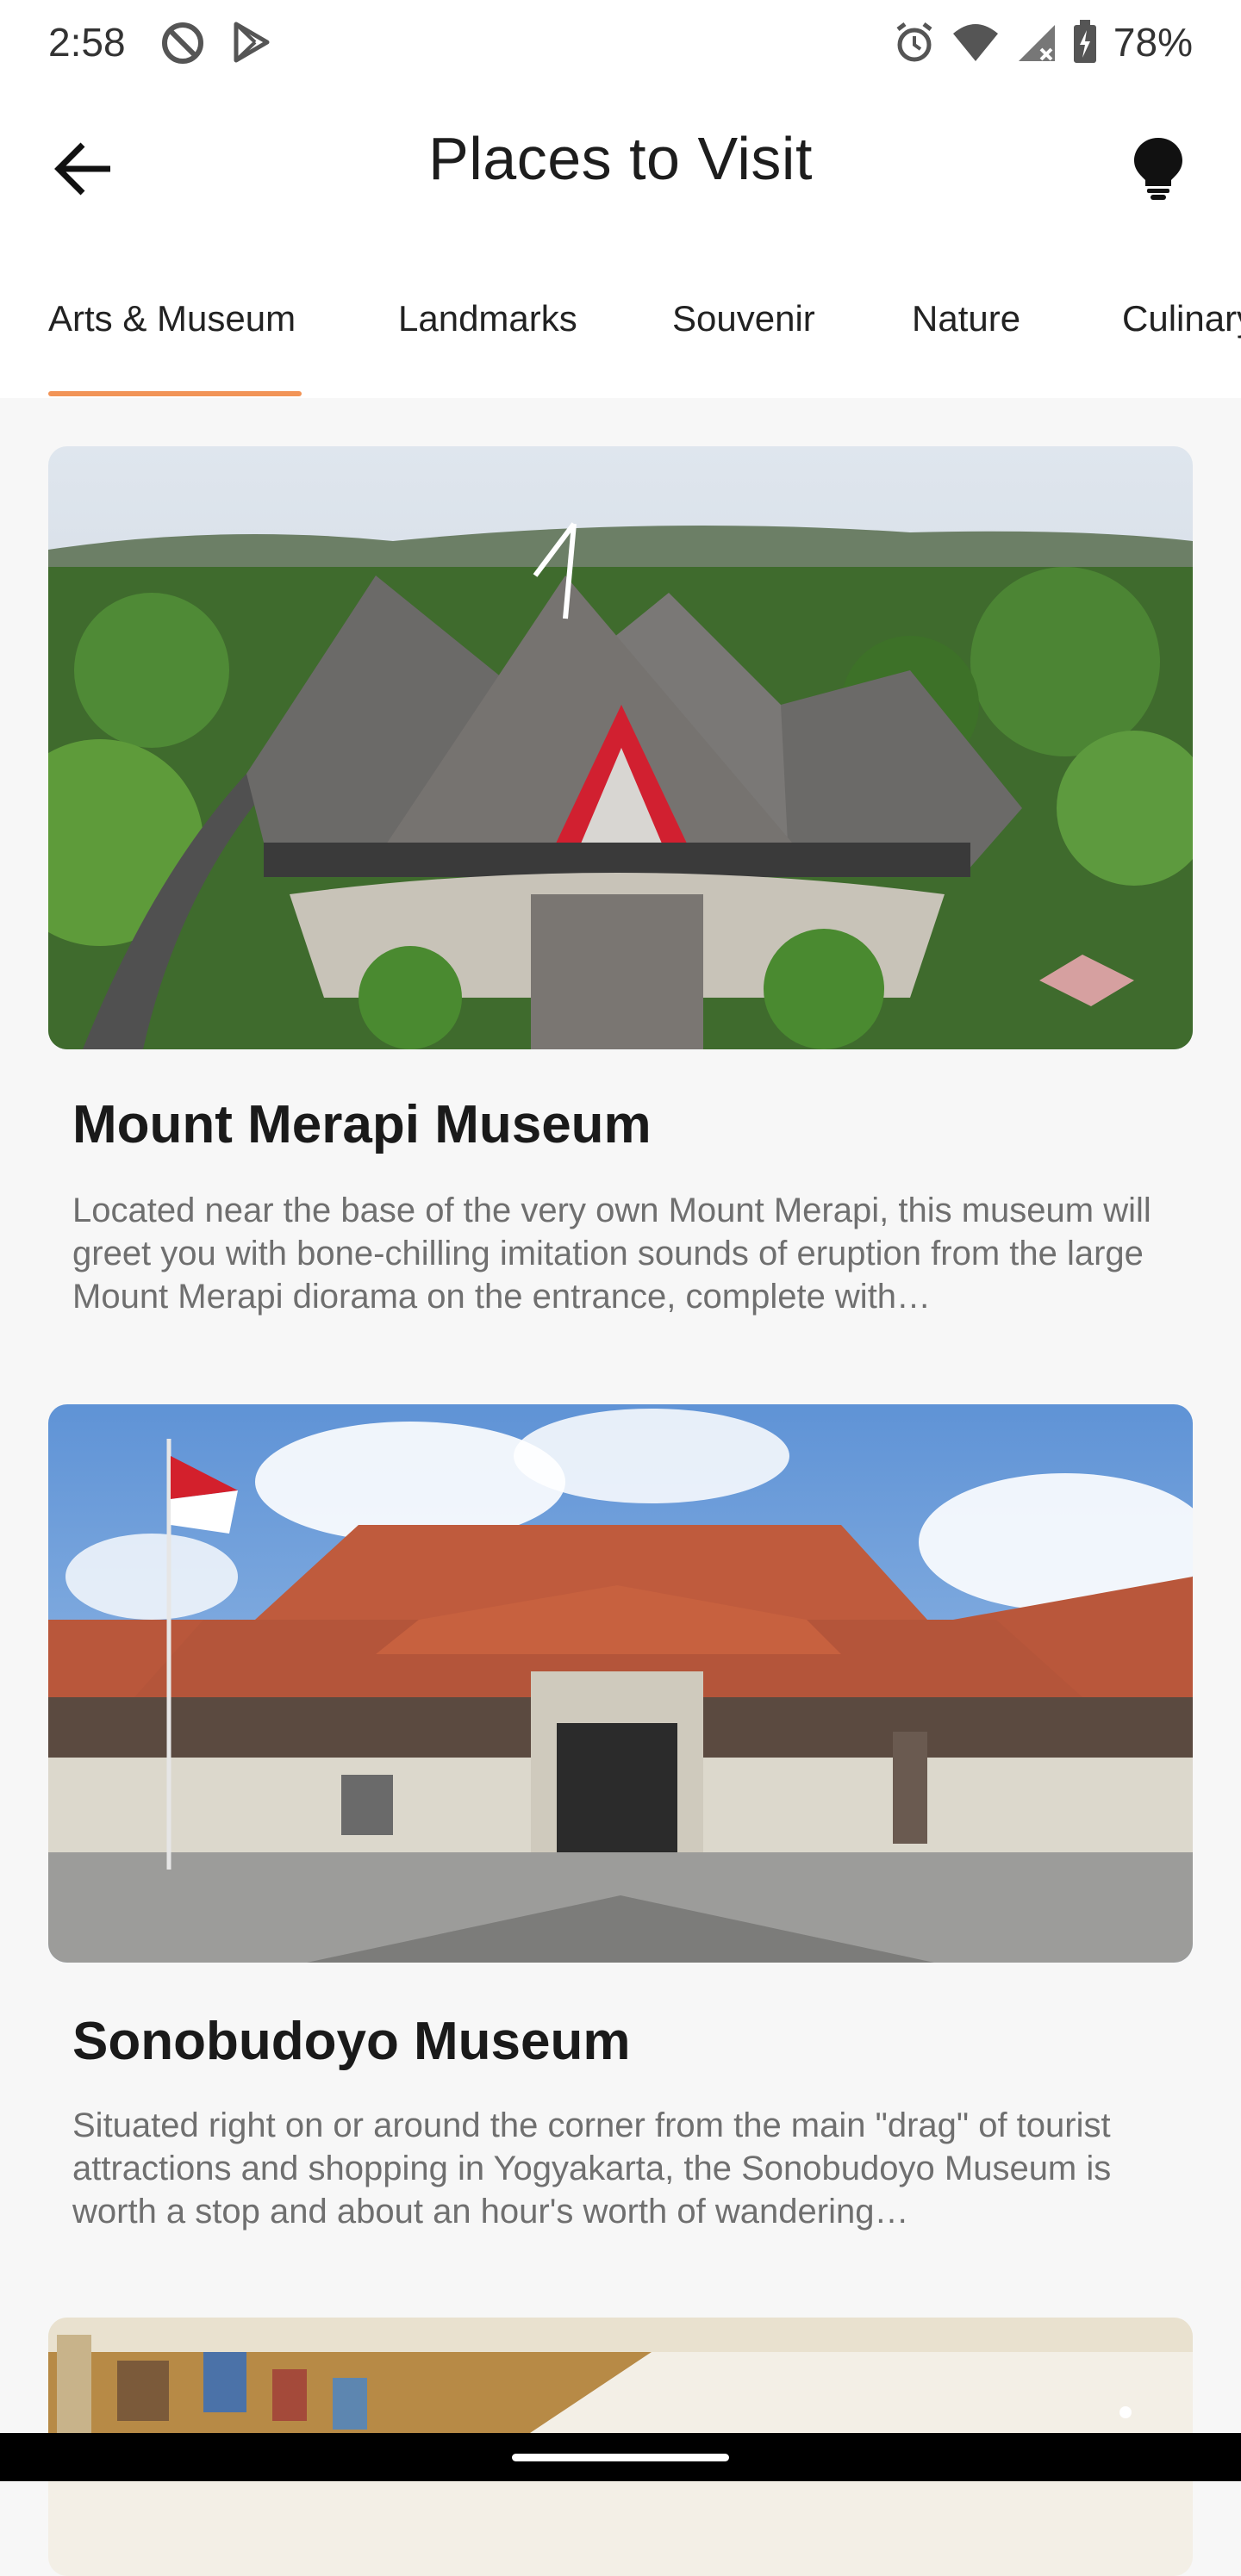  What do you see at coordinates (620, 42) in the screenshot?
I see `status-bar: 2:58 78%` at bounding box center [620, 42].